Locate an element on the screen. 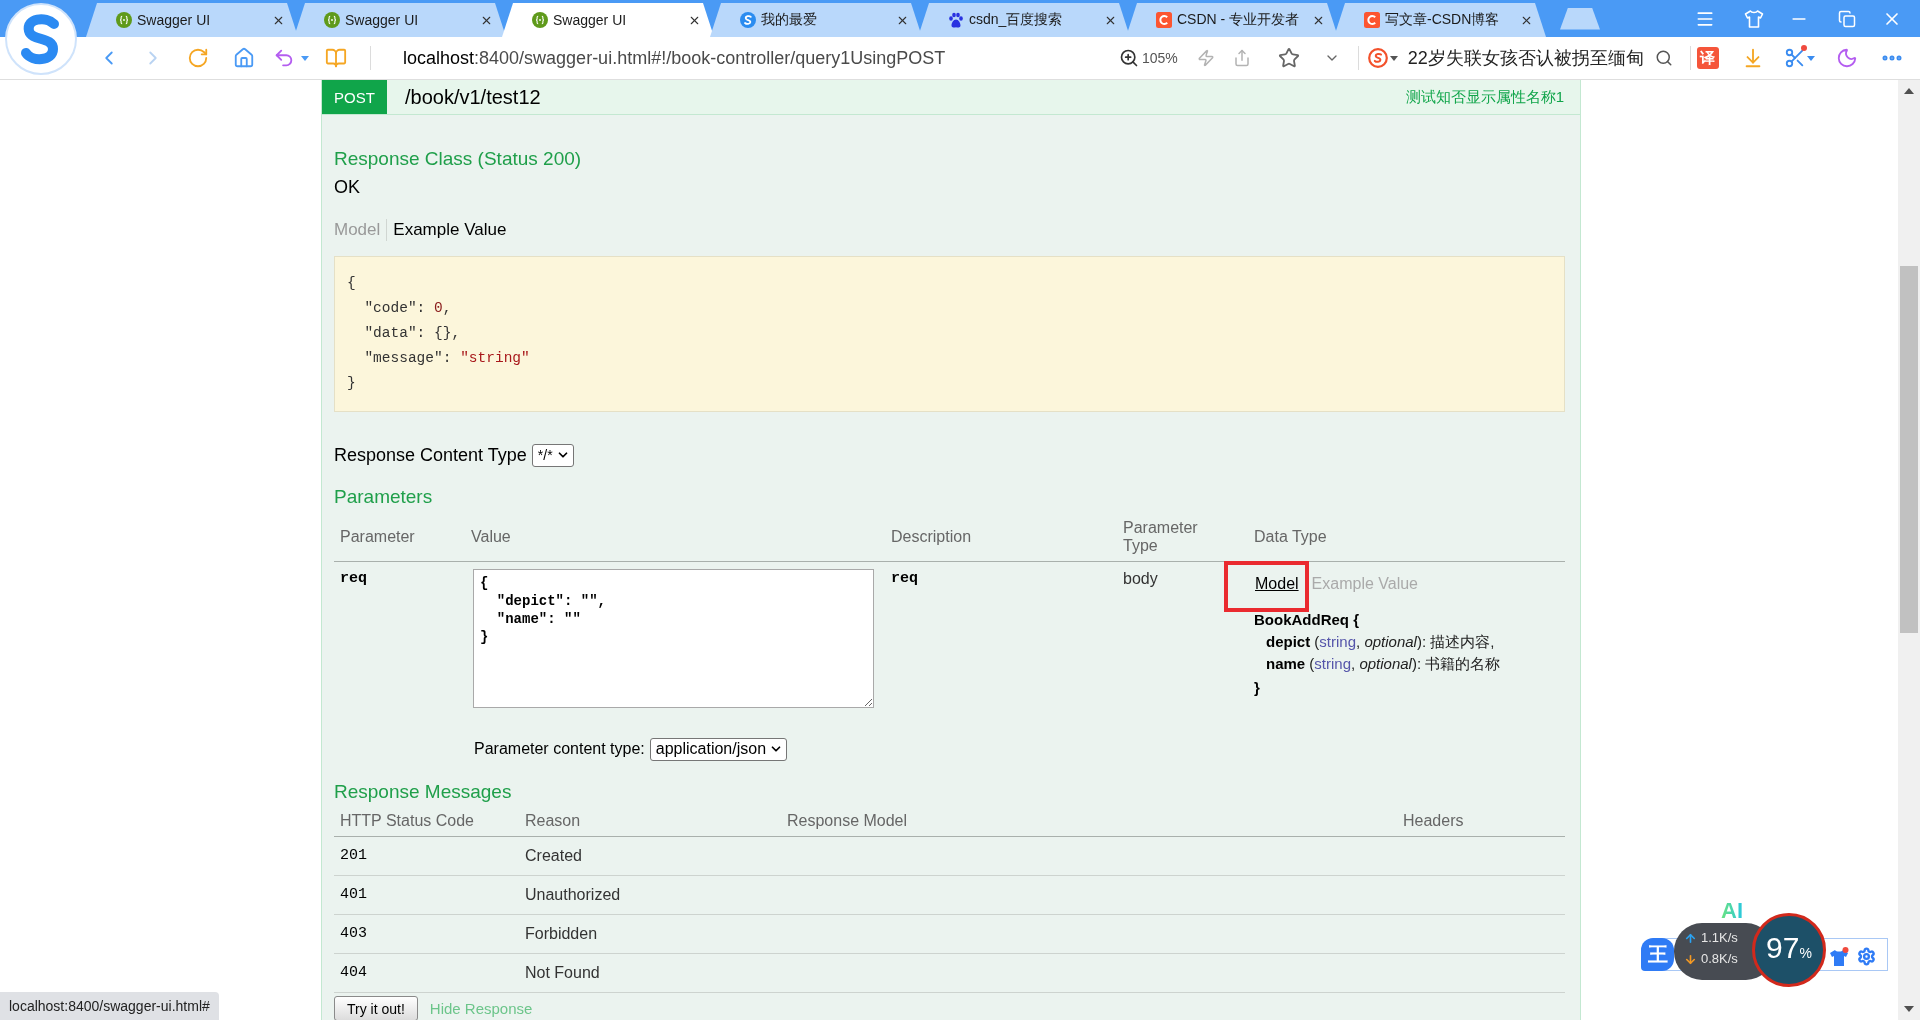  column-header: Response Model is located at coordinates (847, 821).